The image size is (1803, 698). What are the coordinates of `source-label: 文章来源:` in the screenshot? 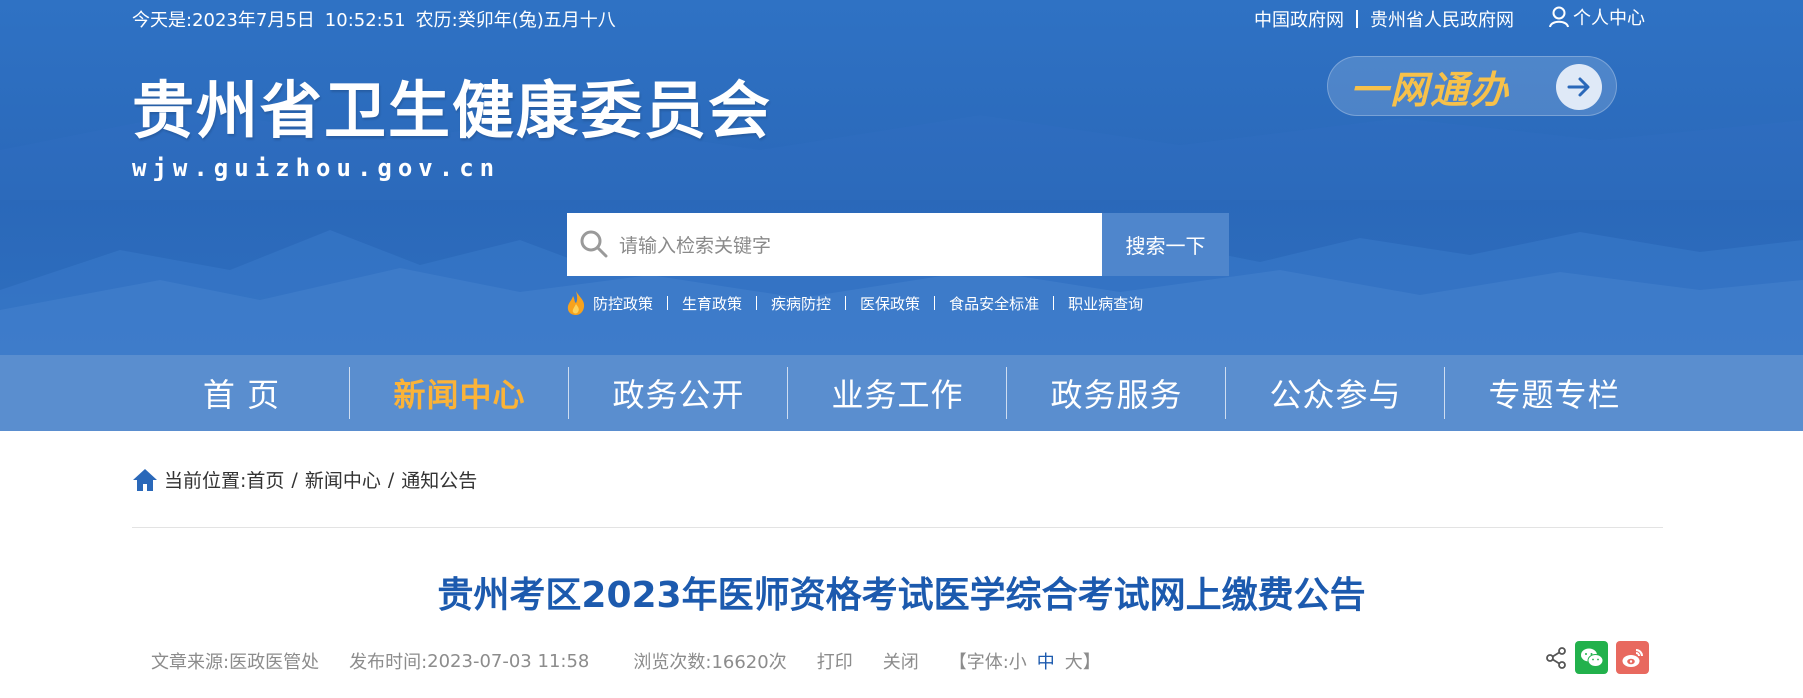 It's located at (190, 662).